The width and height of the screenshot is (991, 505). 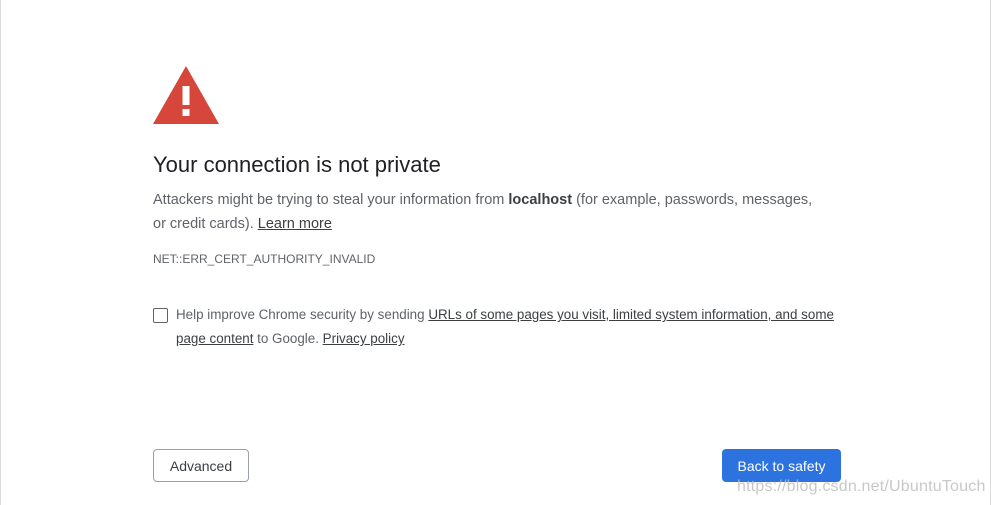 I want to click on watermark: https://blog.csdn.net/UbuntuTouch, so click(x=861, y=486).